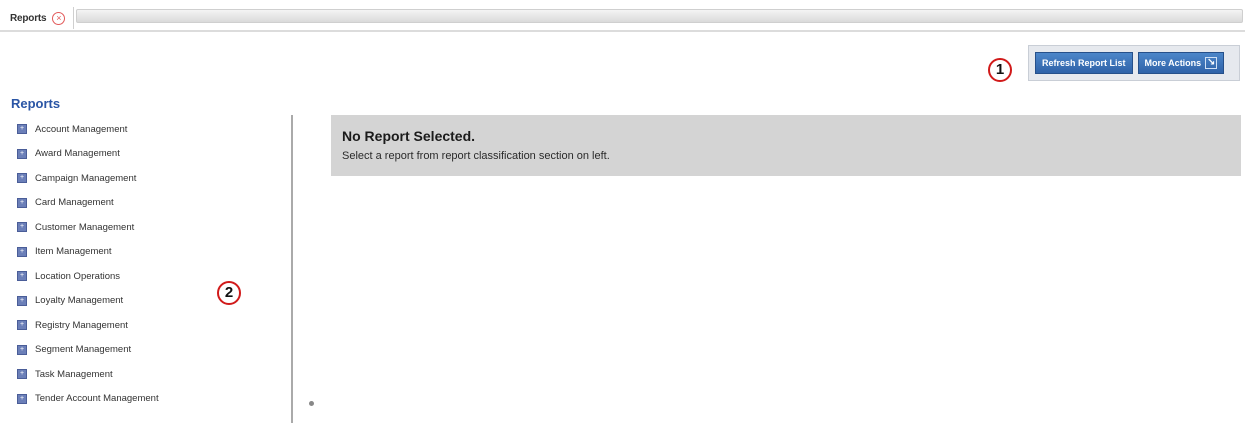 The image size is (1245, 423). Describe the element at coordinates (78, 276) in the screenshot. I see `sidebar-item-label: Location Operations` at that location.